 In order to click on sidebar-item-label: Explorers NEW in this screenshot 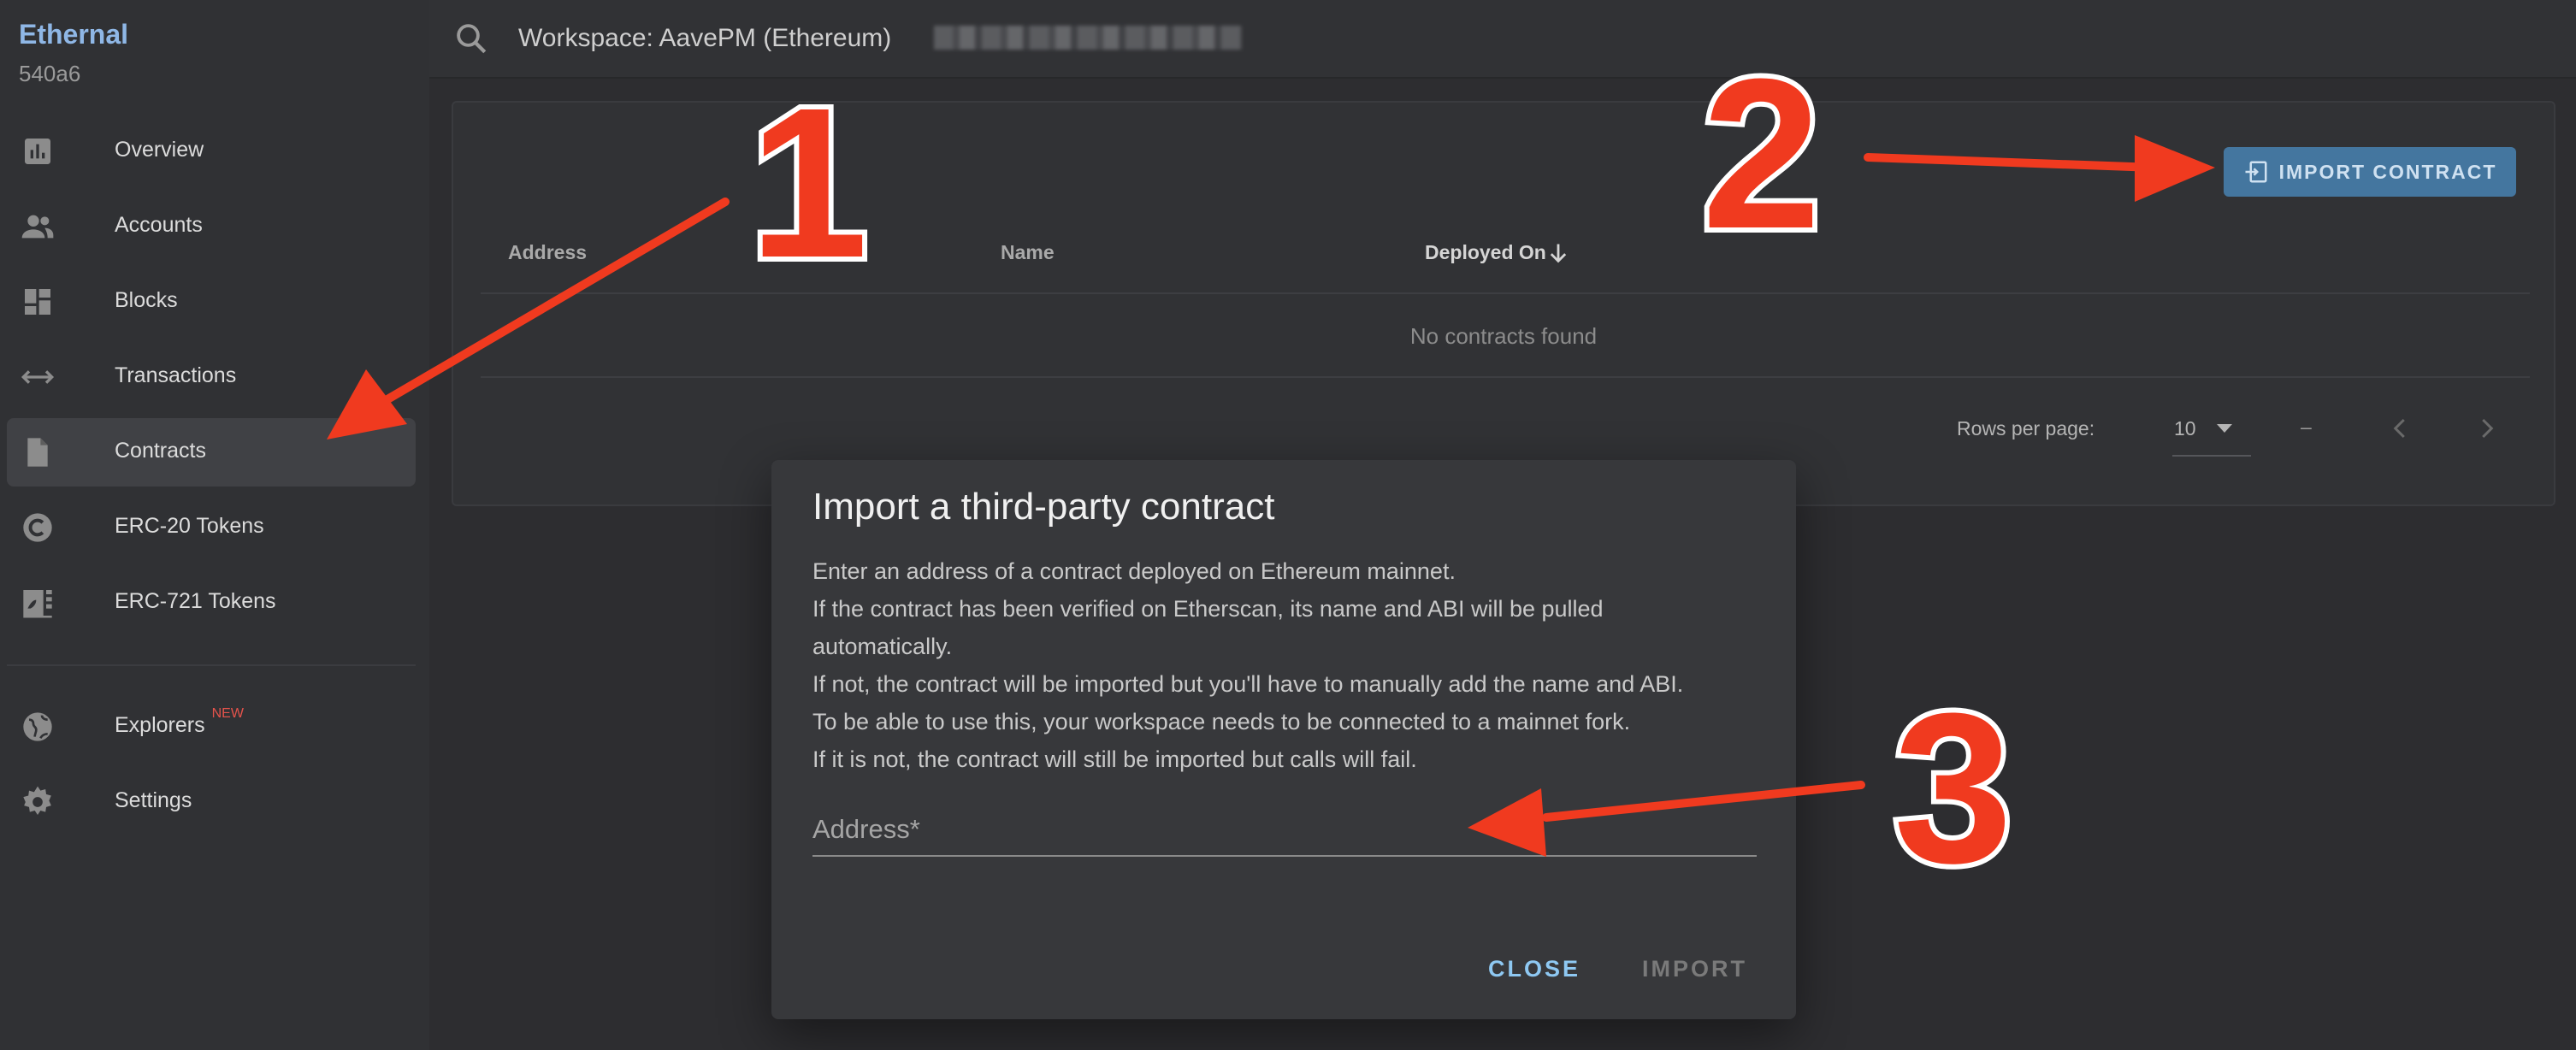, I will do `click(179, 722)`.